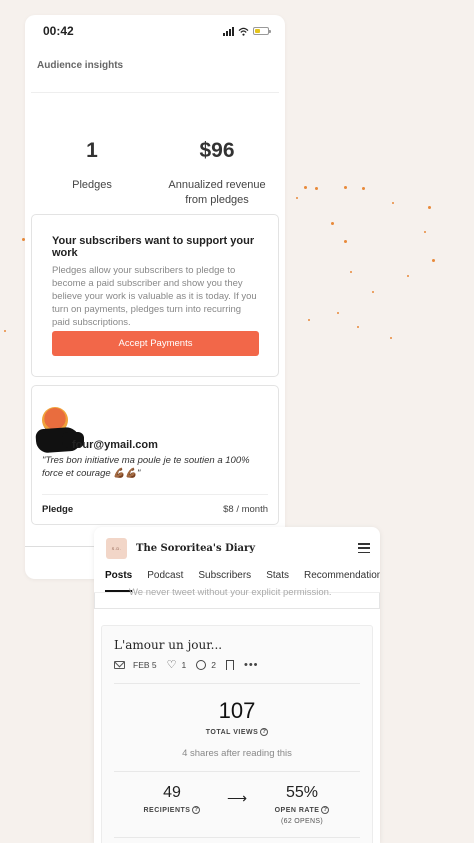 This screenshot has width=474, height=843. Describe the element at coordinates (115, 445) in the screenshot. I see `pledger-email-text: four@ymail.com` at that location.